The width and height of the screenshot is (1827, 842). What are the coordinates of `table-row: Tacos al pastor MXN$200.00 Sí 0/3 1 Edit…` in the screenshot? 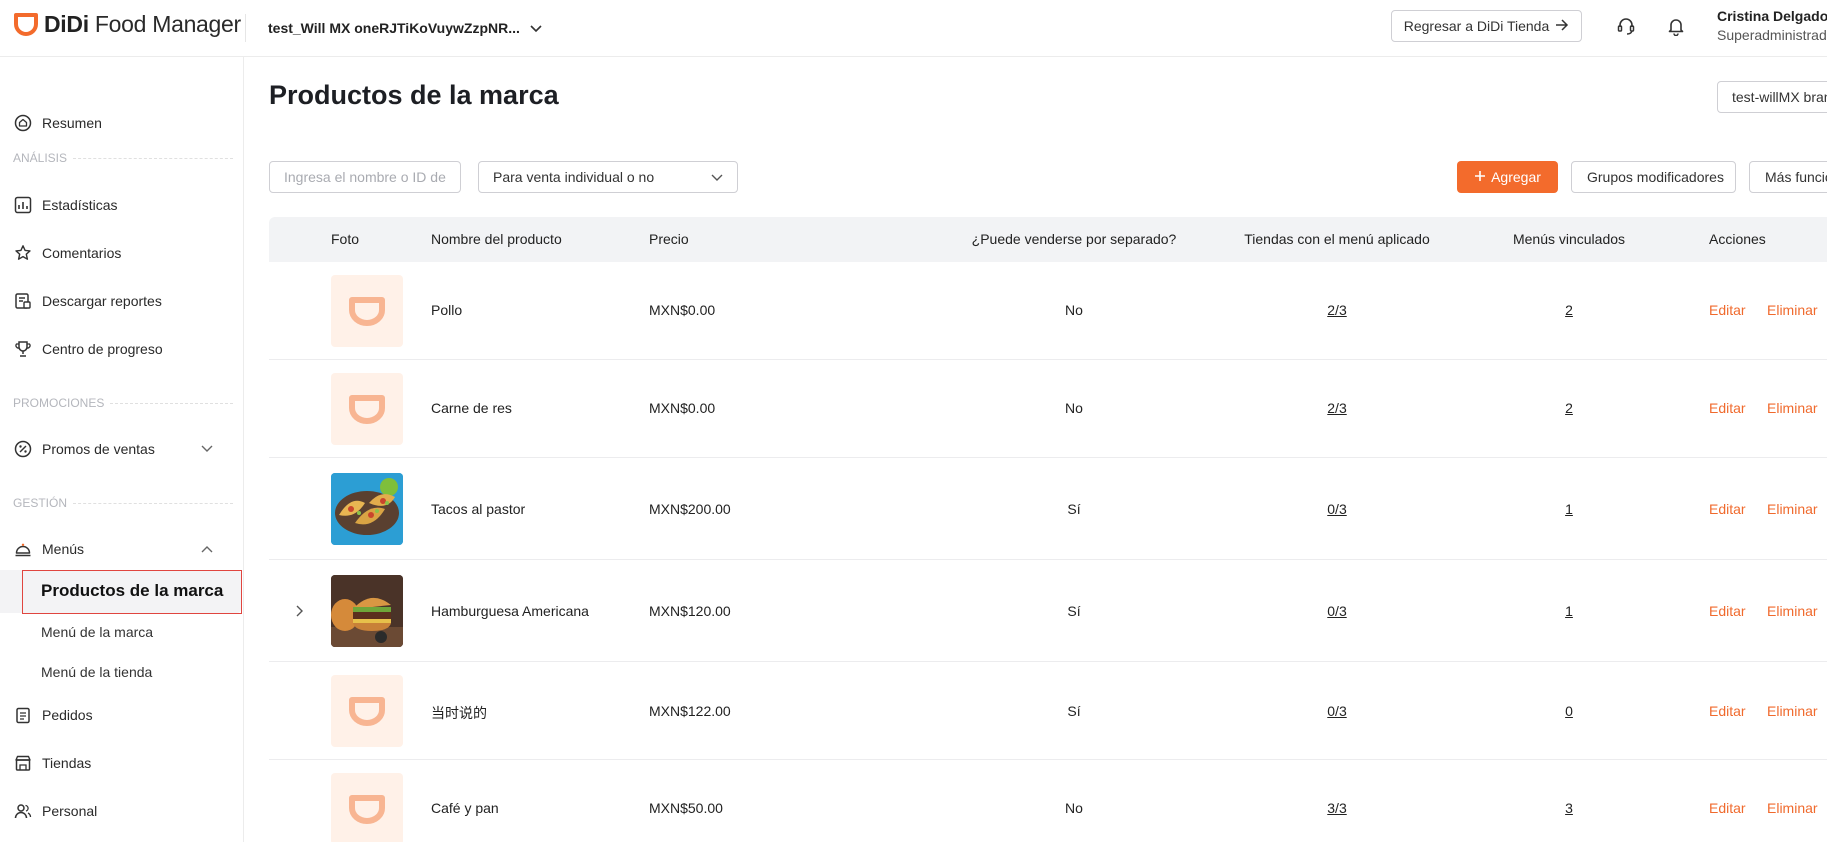 It's located at (1048, 509).